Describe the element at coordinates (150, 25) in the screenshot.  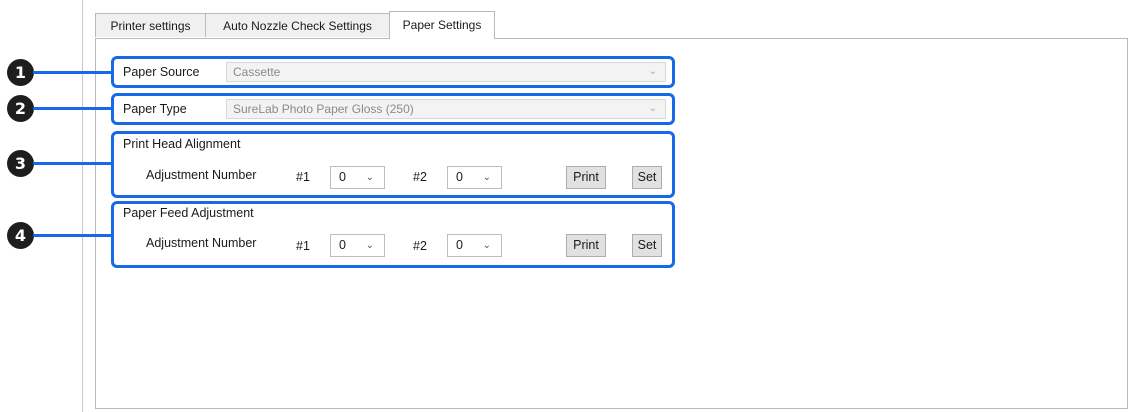
I see `tab-printer-settings: Printer settings` at that location.